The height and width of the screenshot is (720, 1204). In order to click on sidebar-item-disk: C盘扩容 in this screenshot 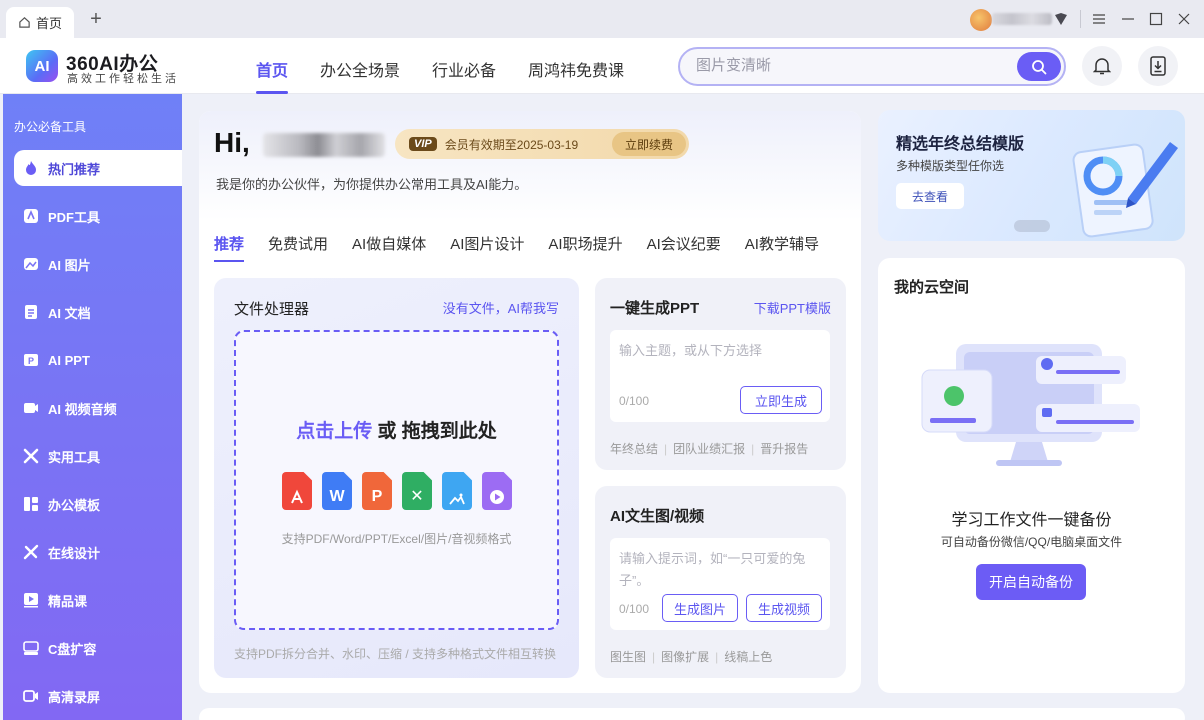, I will do `click(98, 648)`.